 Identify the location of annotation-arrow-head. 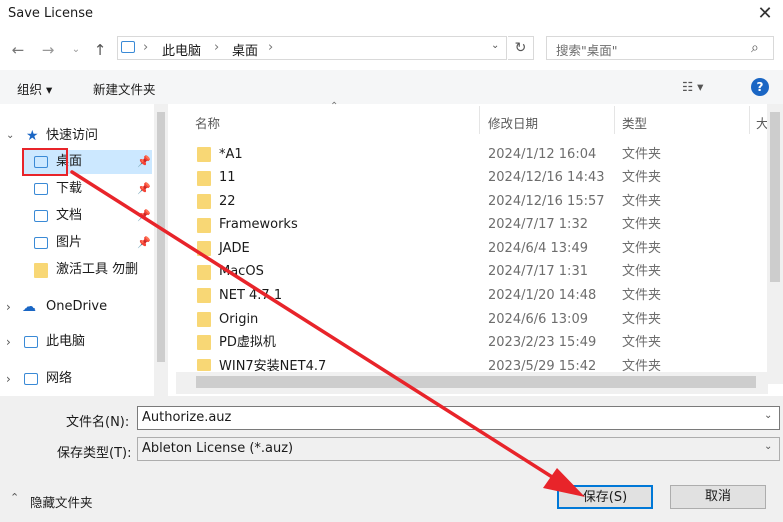
(564, 482).